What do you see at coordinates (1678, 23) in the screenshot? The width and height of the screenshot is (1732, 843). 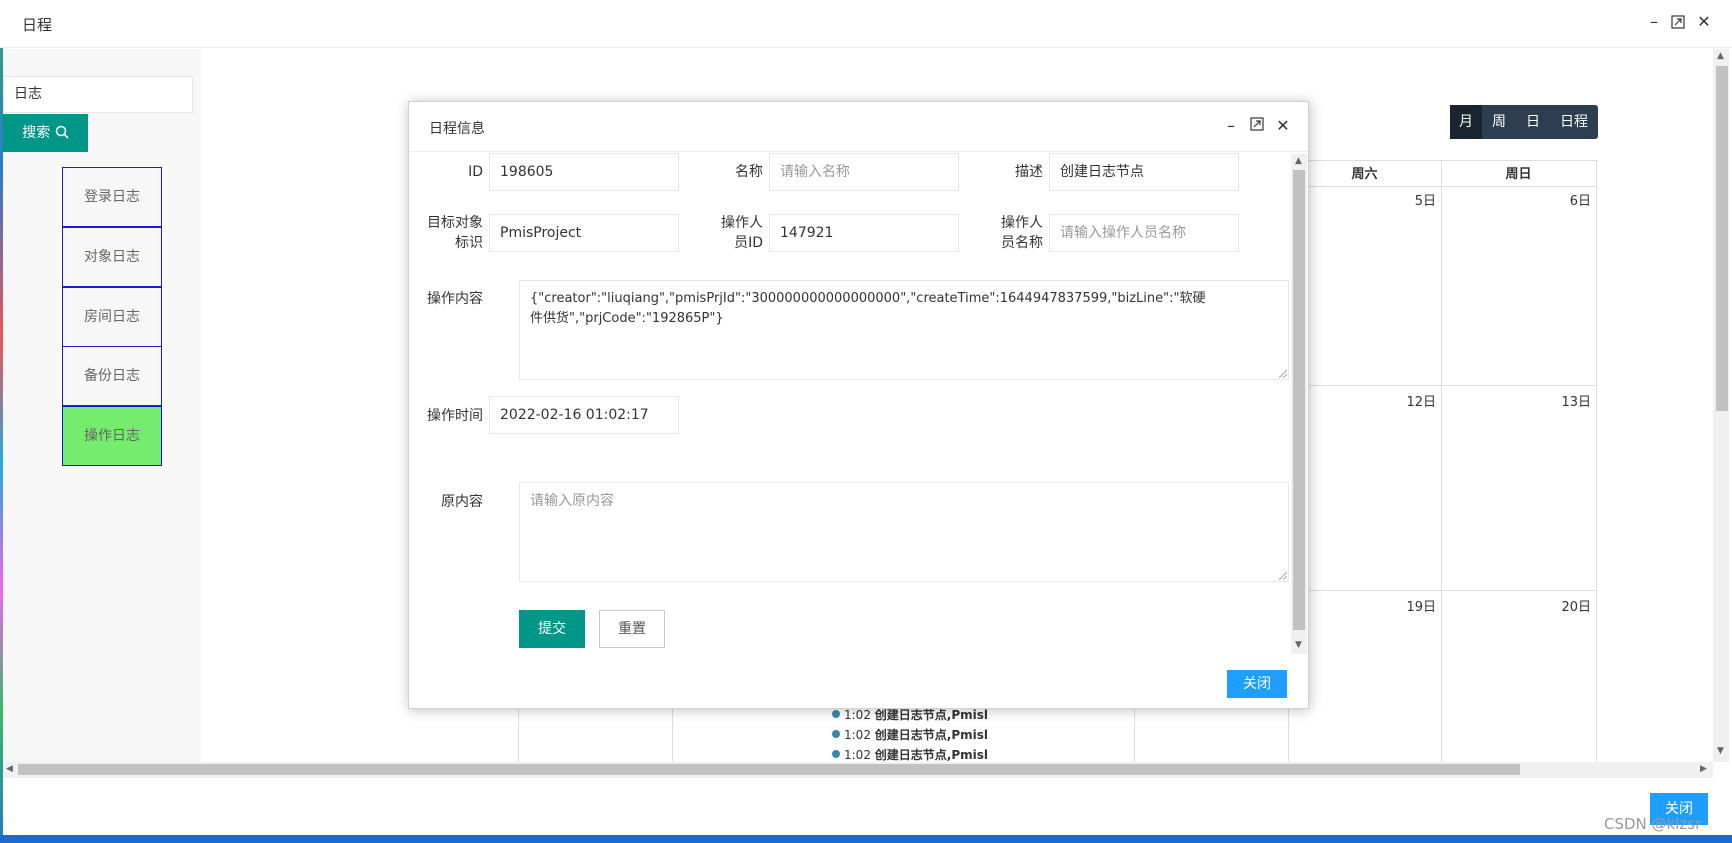 I see `maximize-icon` at bounding box center [1678, 23].